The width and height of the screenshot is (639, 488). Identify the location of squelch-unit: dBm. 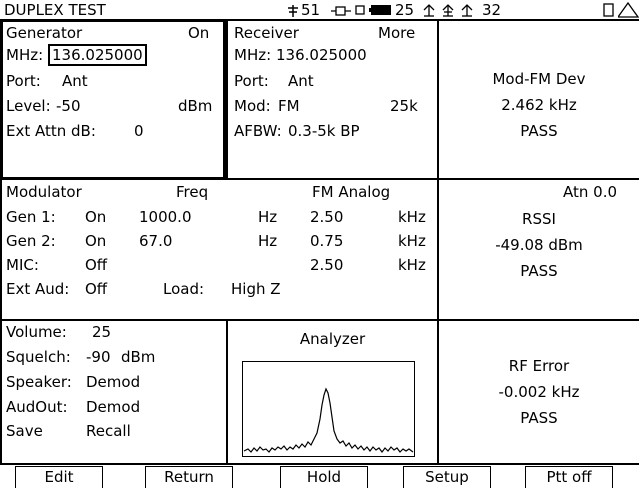
(138, 357).